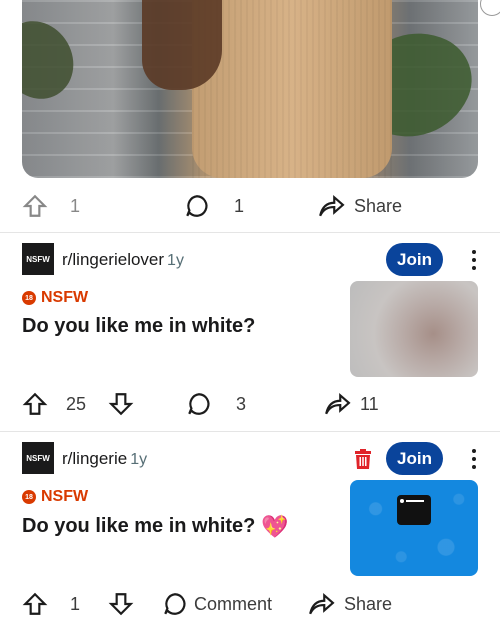  What do you see at coordinates (54, 404) in the screenshot?
I see `upvote-button: 25` at bounding box center [54, 404].